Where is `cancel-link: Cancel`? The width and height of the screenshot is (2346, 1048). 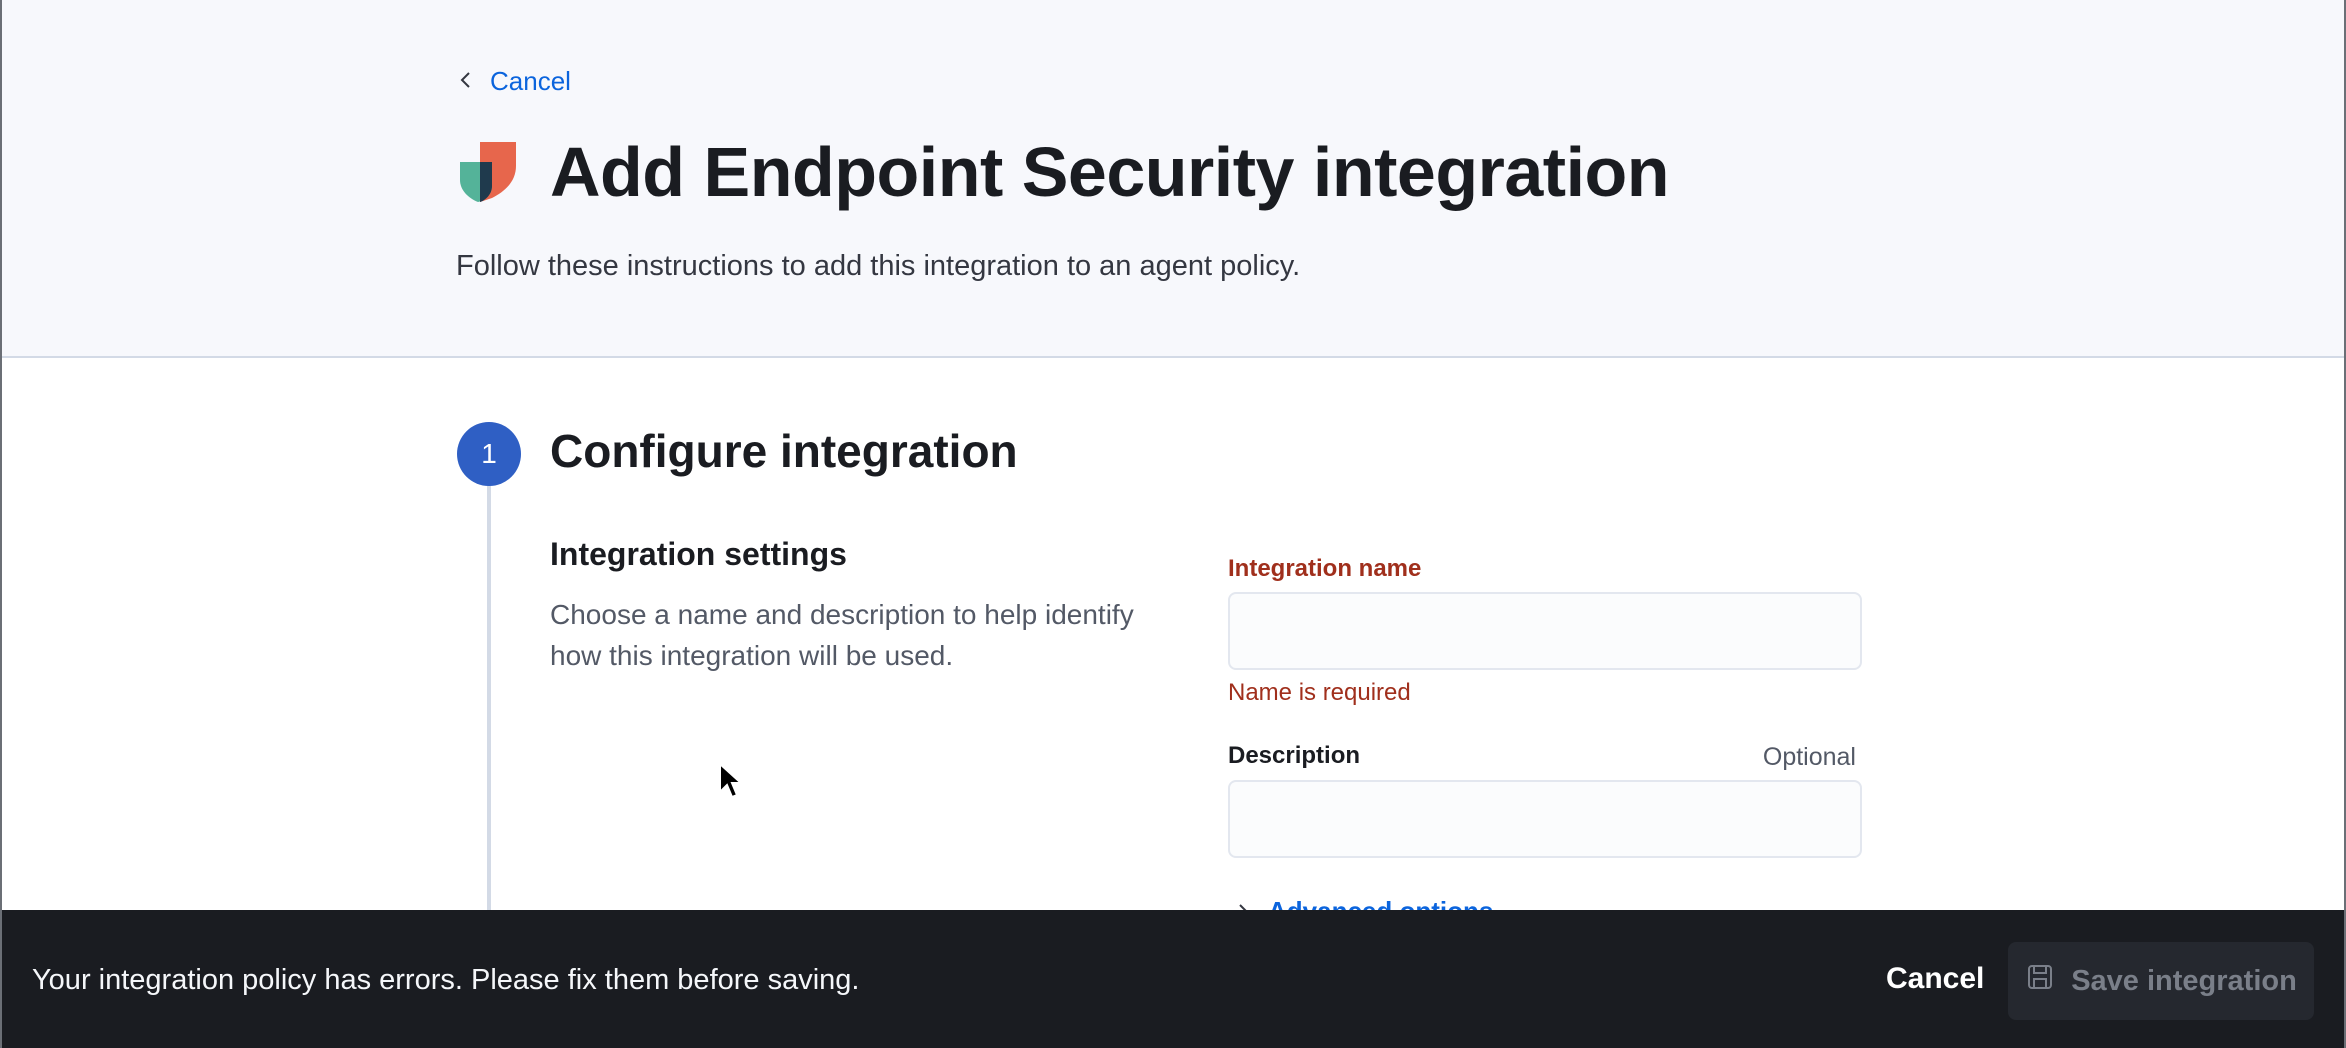
cancel-link: Cancel is located at coordinates (513, 81).